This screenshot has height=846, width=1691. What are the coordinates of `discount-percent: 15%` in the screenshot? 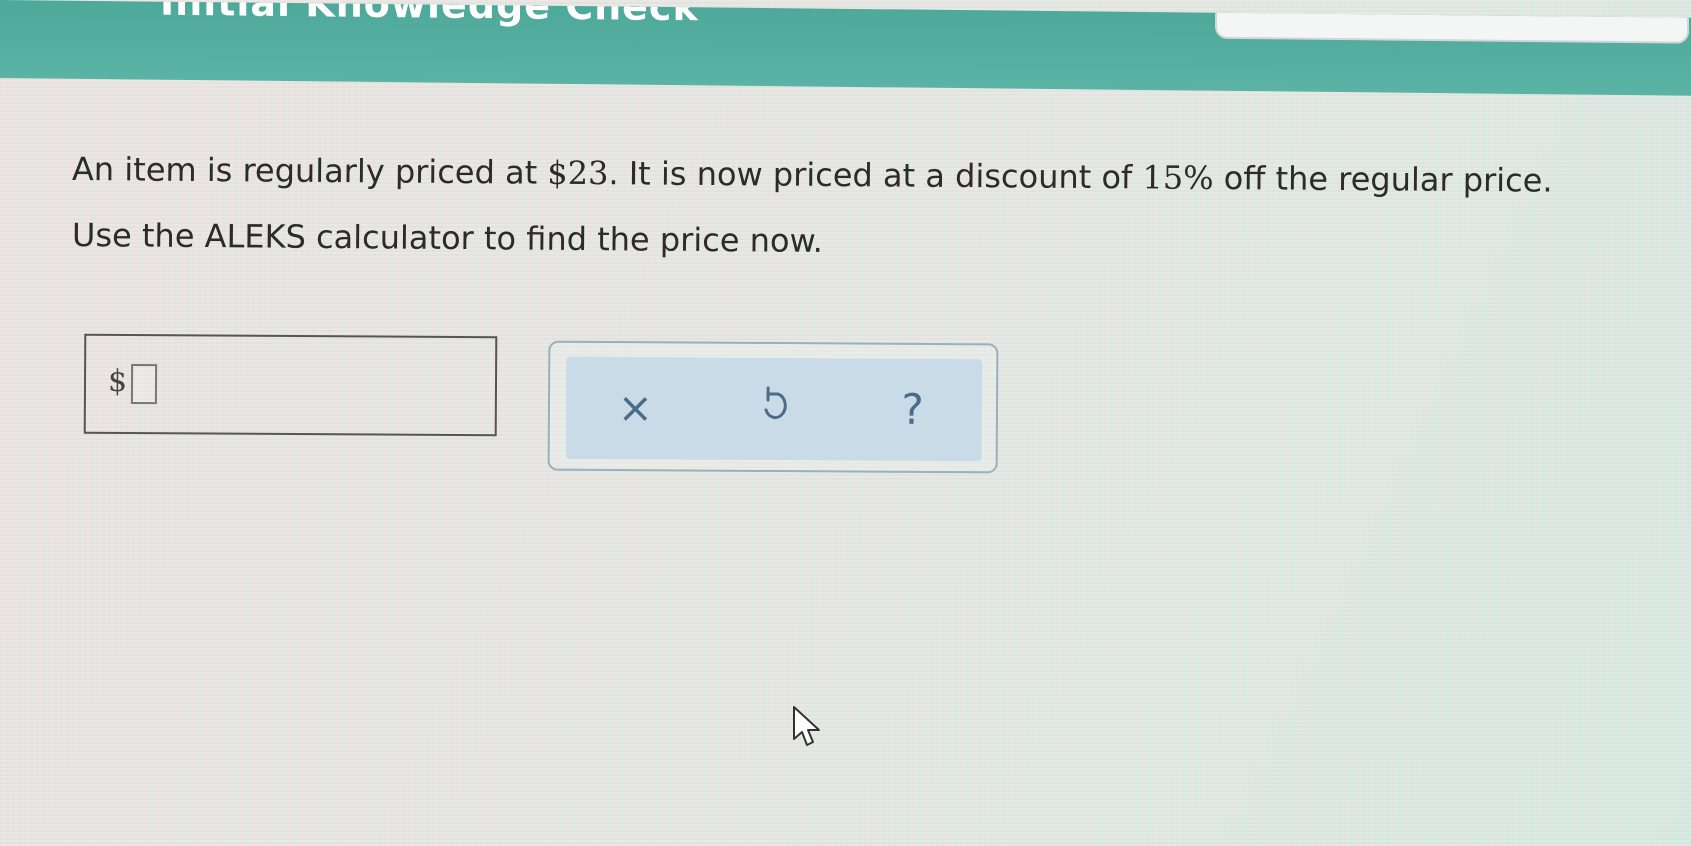 It's located at (1178, 177).